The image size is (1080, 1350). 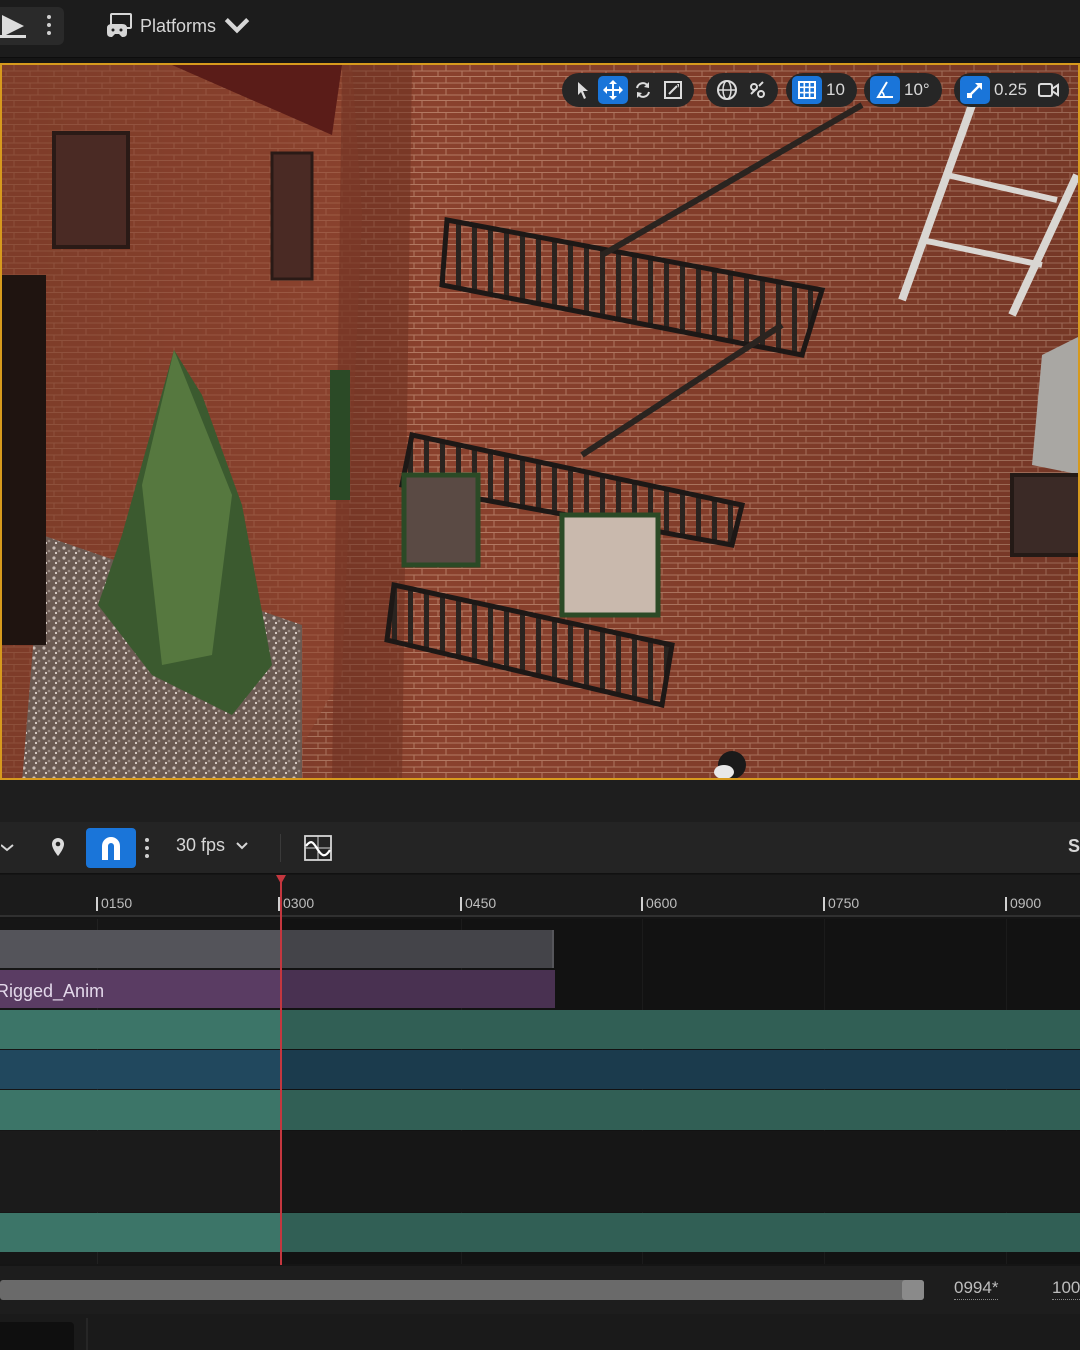 I want to click on snap-options-icon, so click(x=147, y=849).